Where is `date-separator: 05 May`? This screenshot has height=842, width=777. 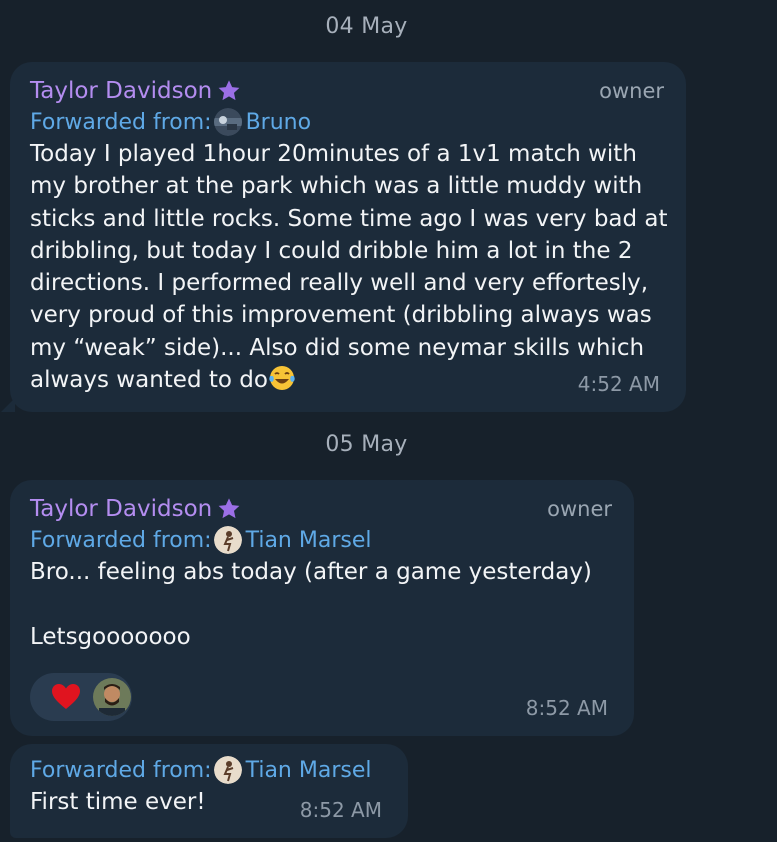
date-separator: 05 May is located at coordinates (366, 444).